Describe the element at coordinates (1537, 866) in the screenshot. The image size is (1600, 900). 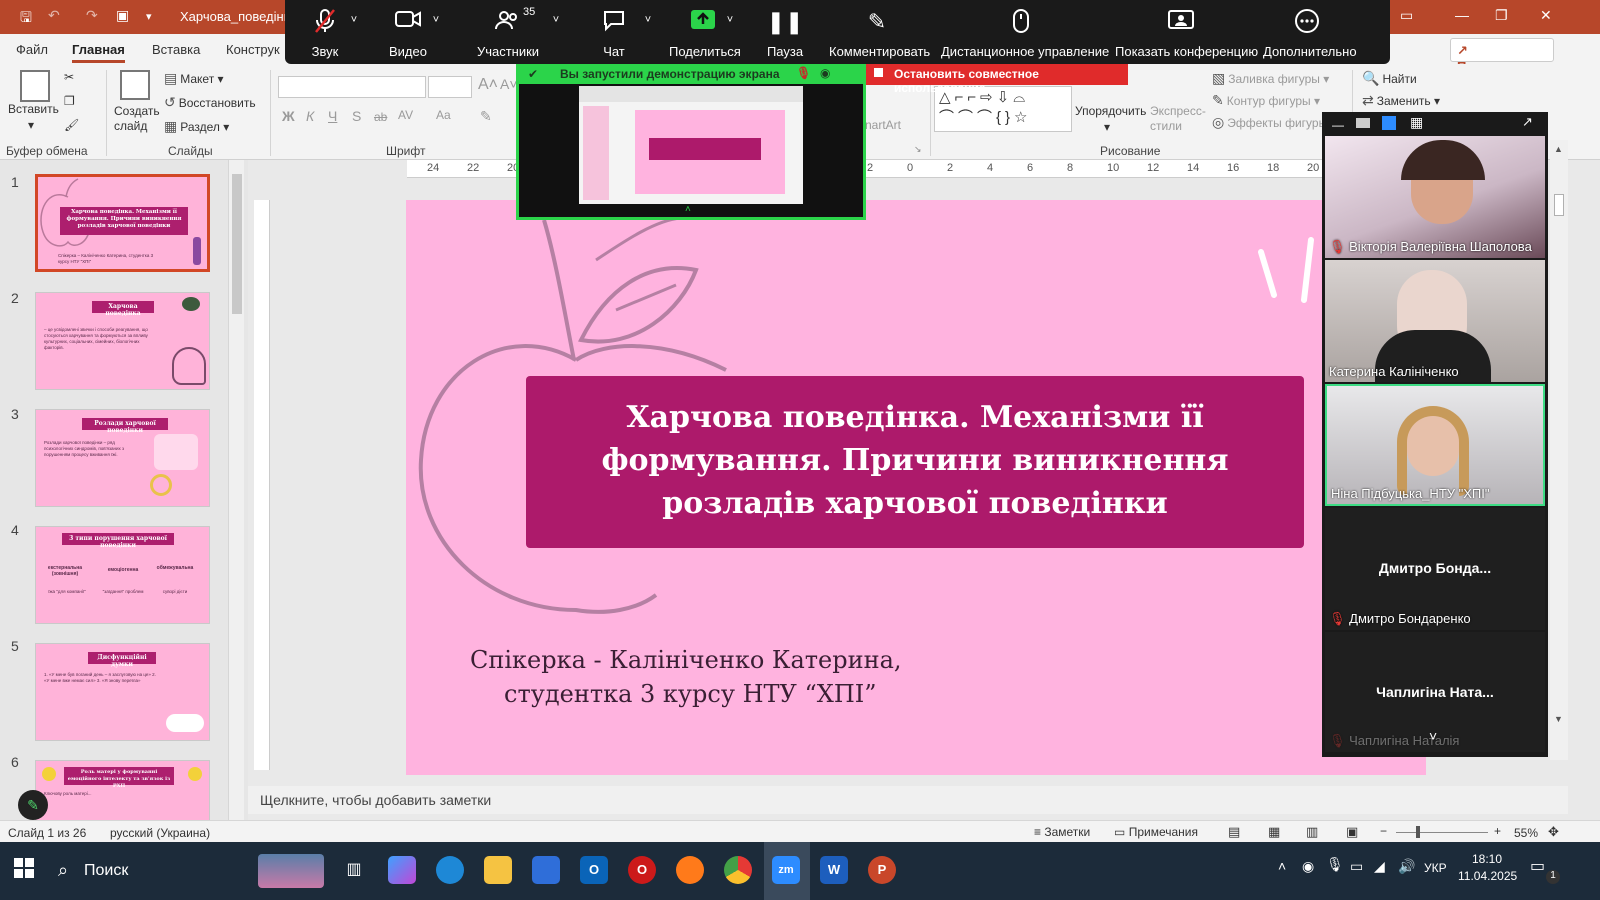
I see `notification-icon: ▭` at that location.